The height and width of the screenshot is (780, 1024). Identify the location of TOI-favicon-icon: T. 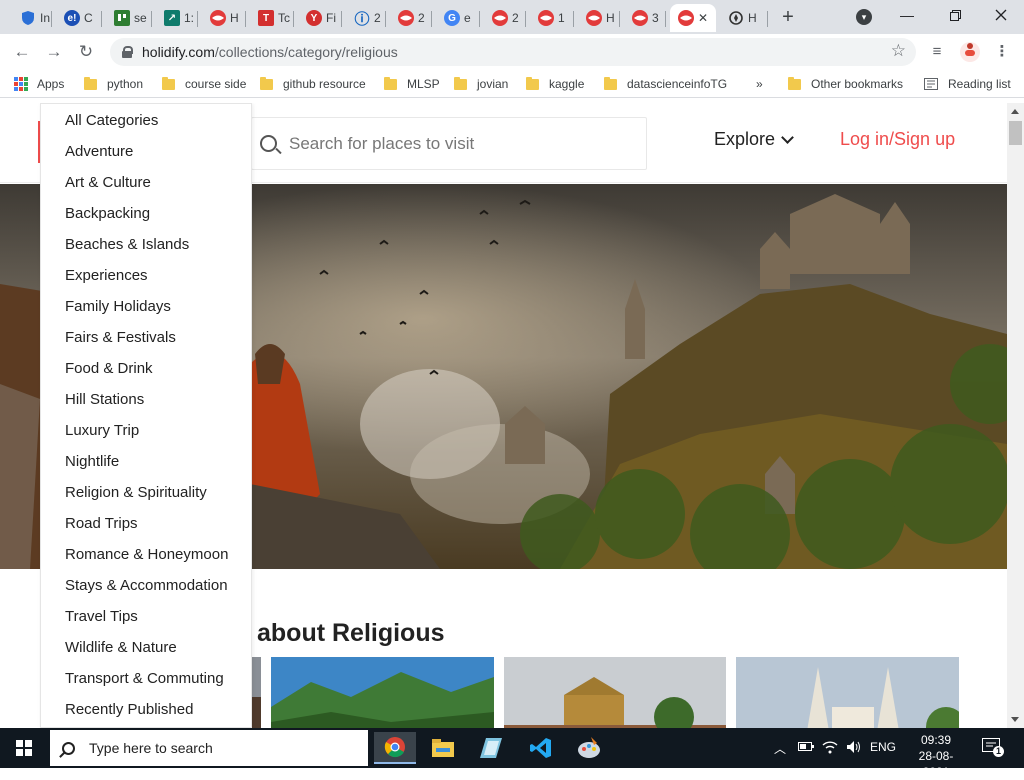
(266, 18).